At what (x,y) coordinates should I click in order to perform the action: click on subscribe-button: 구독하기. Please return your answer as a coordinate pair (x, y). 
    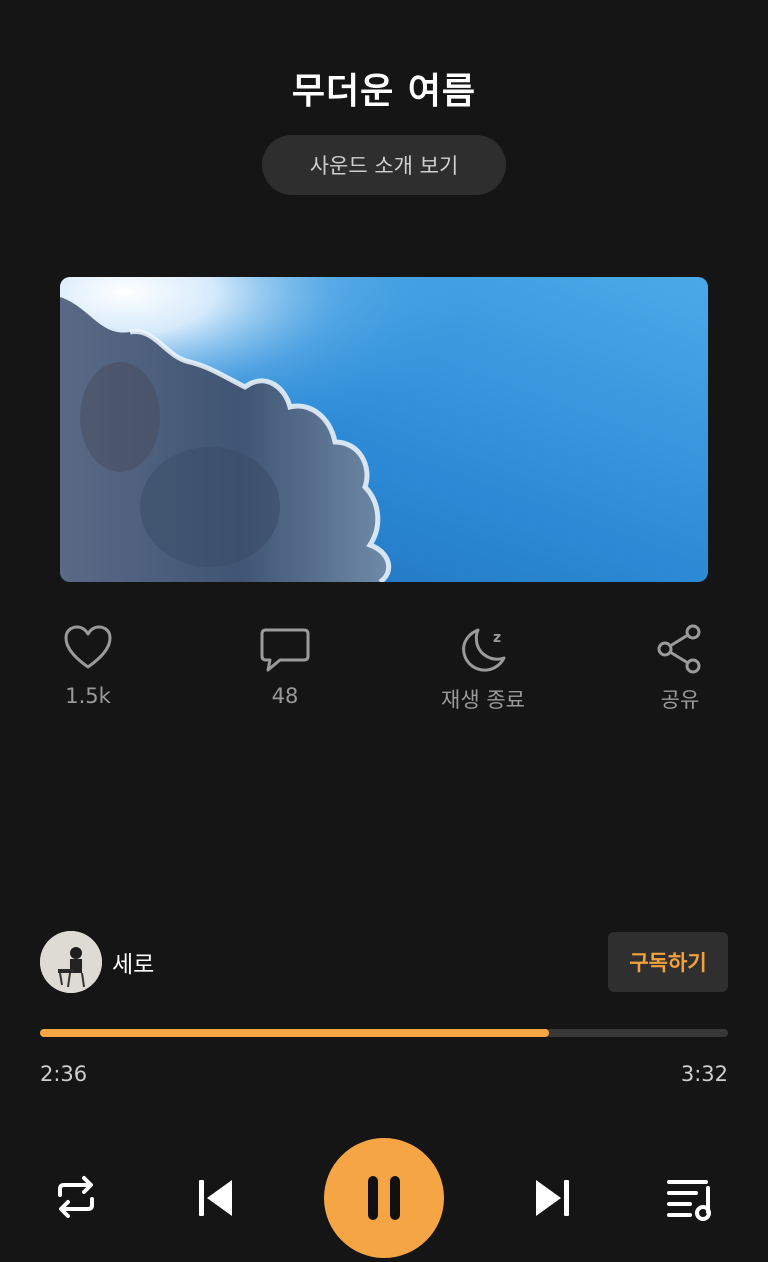
    Looking at the image, I should click on (668, 962).